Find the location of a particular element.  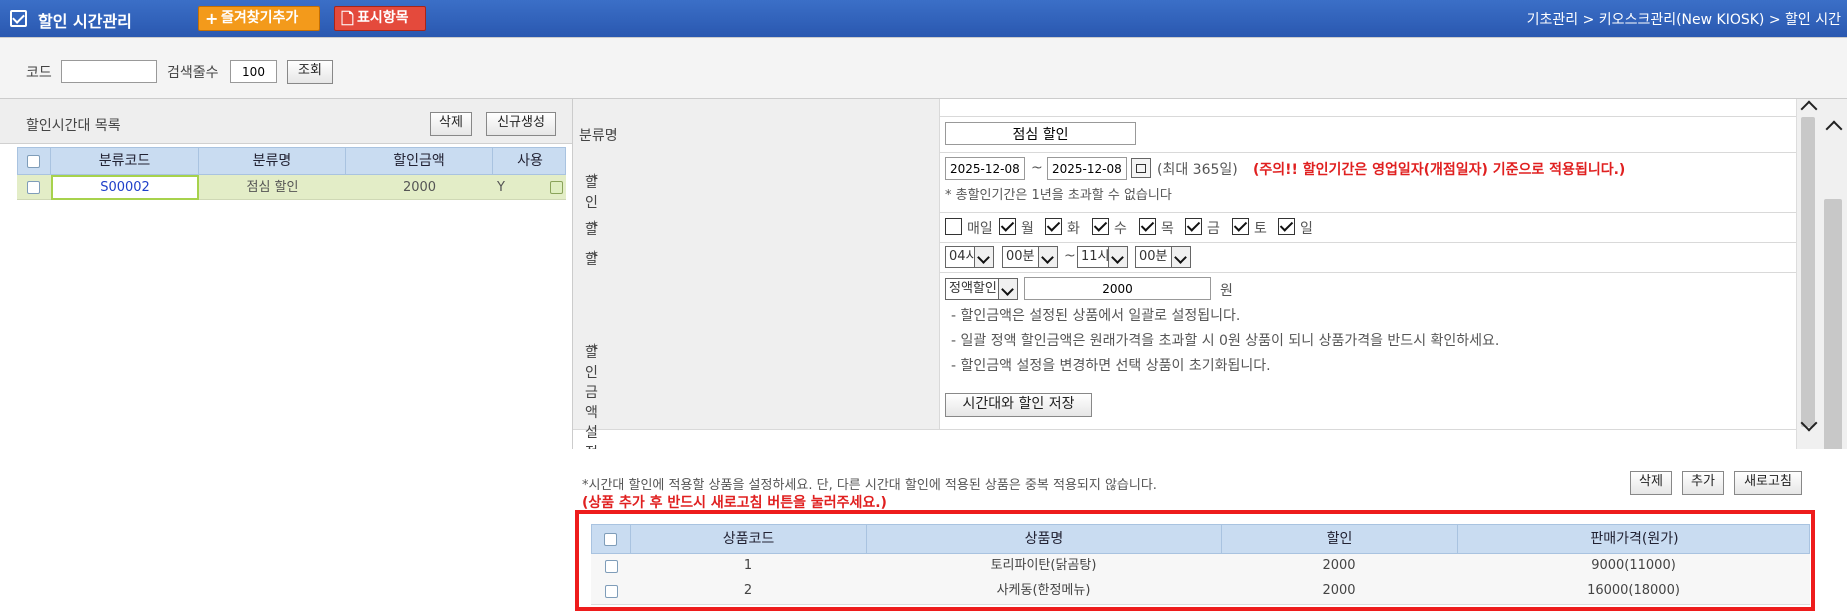

start-min-select: 00분 is located at coordinates (1030, 257).